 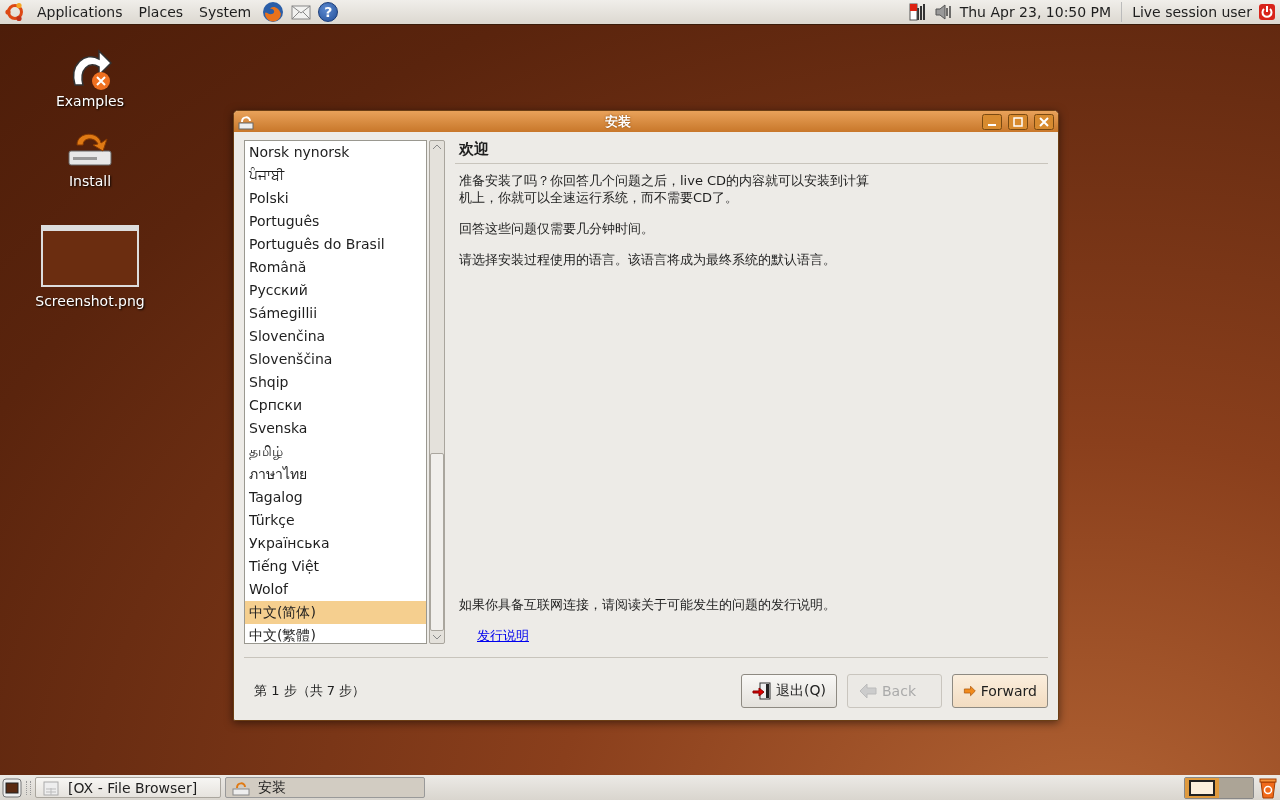 I want to click on language-item: Sámegillii, so click(x=335, y=313).